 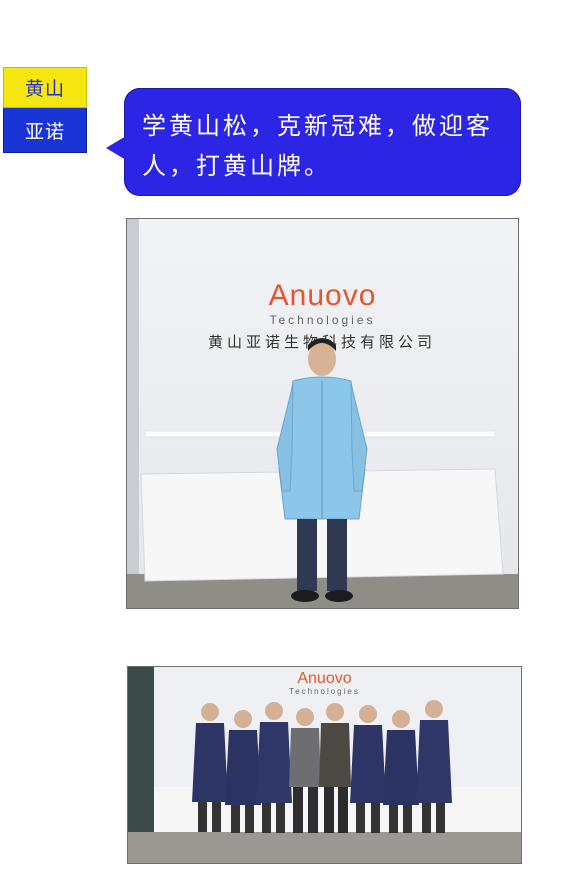 What do you see at coordinates (322, 295) in the screenshot?
I see `logo-brand: Anuovo` at bounding box center [322, 295].